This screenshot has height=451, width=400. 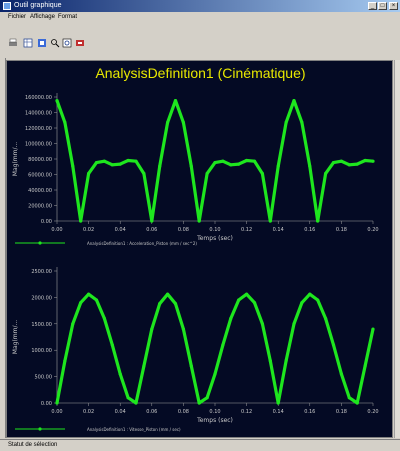 What do you see at coordinates (46, 404) in the screenshot?
I see `chart2-y-tick-label: 0.00` at bounding box center [46, 404].